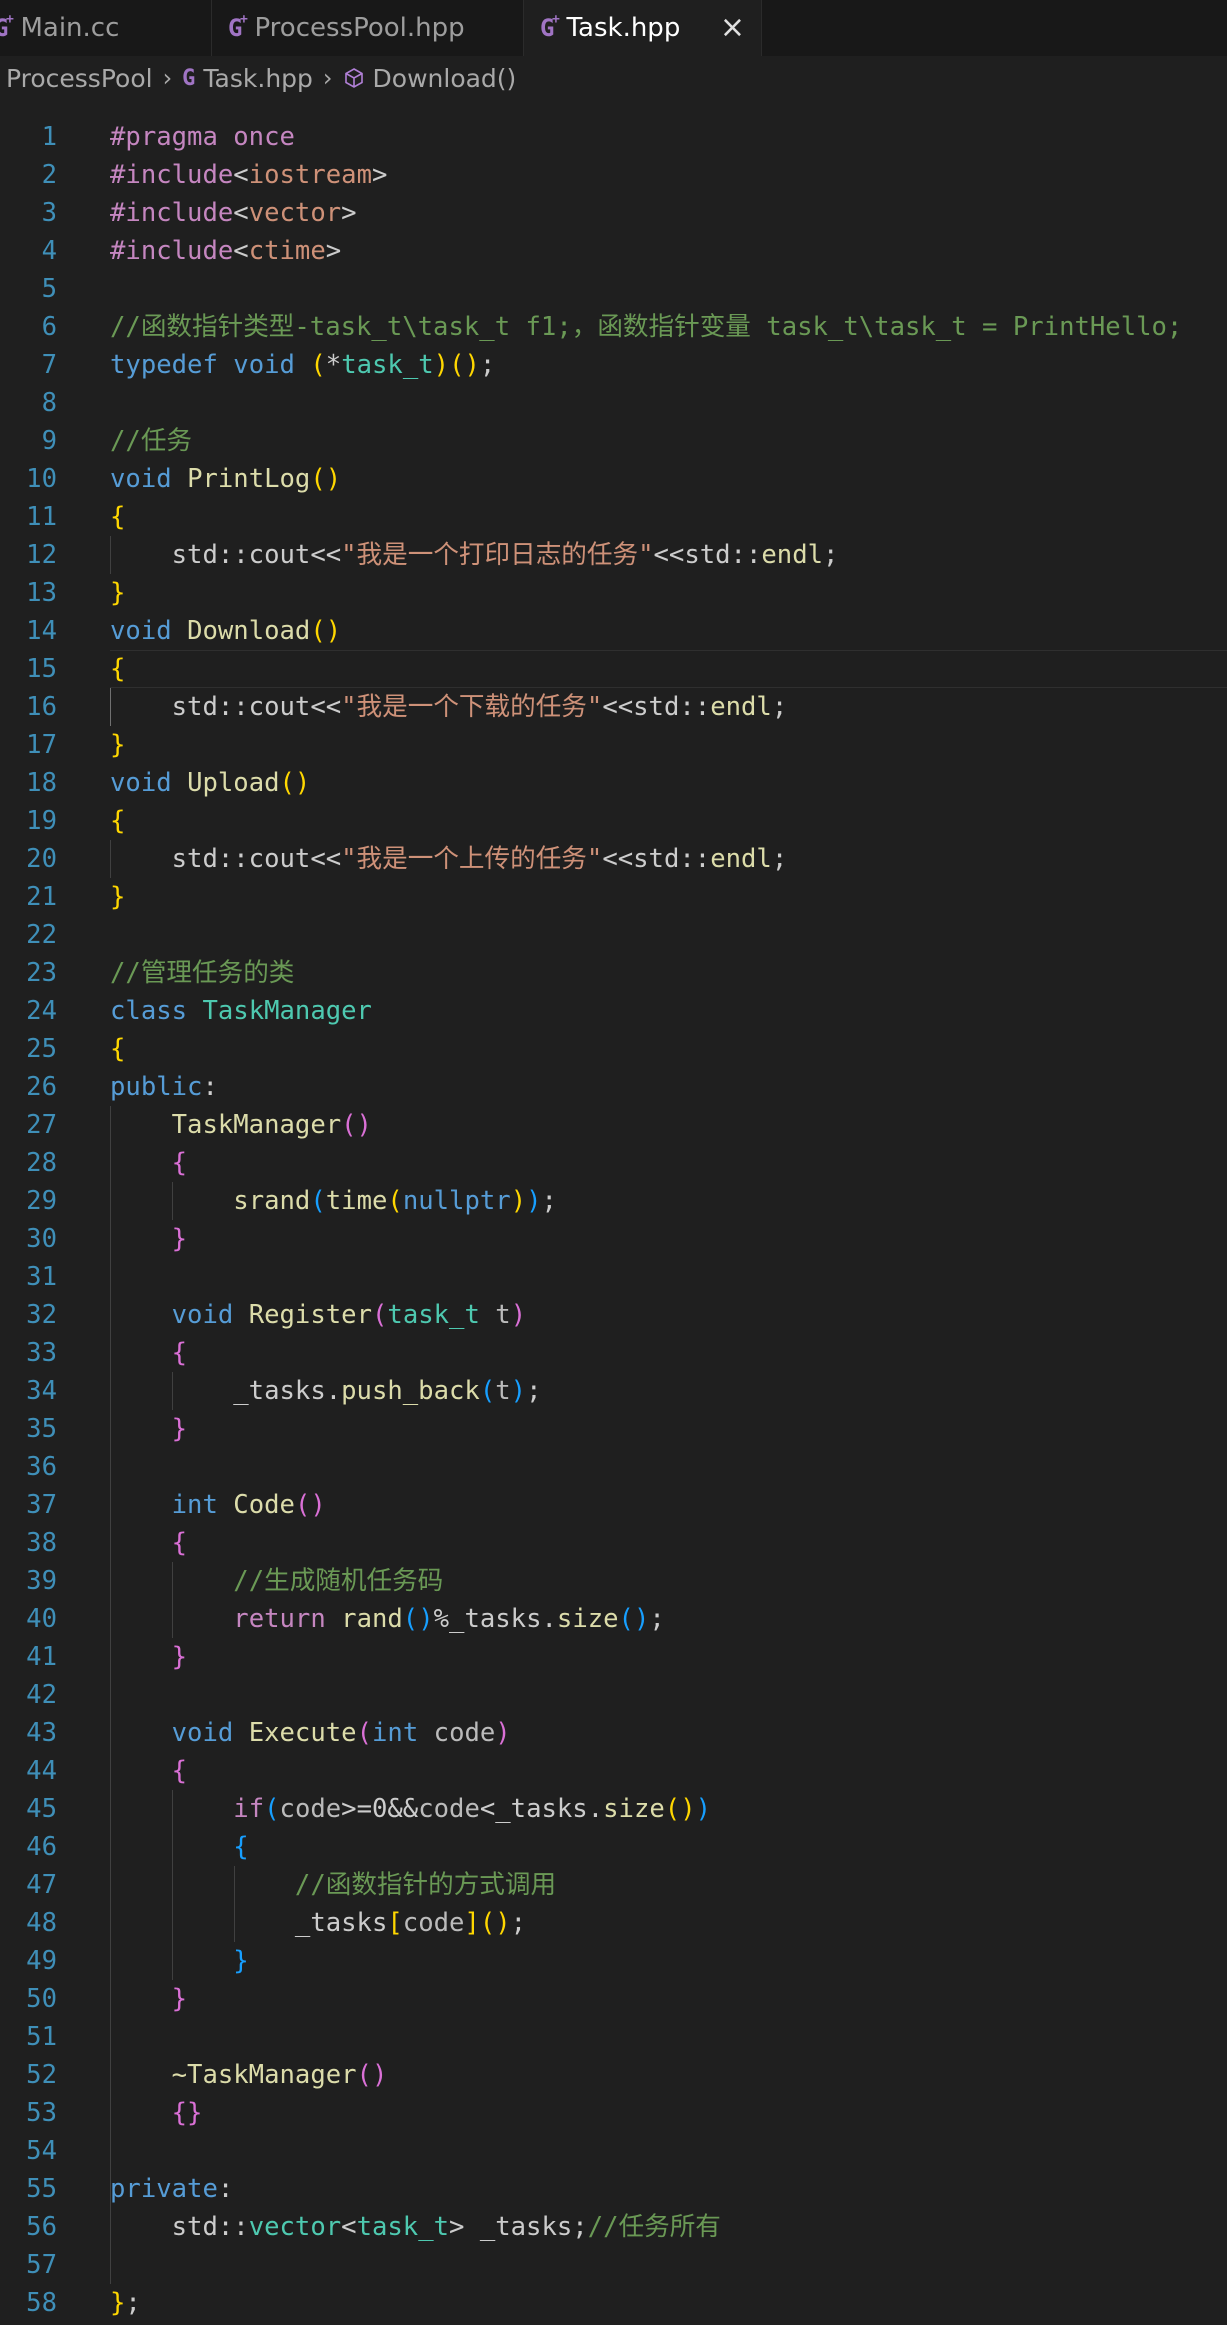  Describe the element at coordinates (613, 973) in the screenshot. I see `code-line: 23 //管理任务的类` at that location.